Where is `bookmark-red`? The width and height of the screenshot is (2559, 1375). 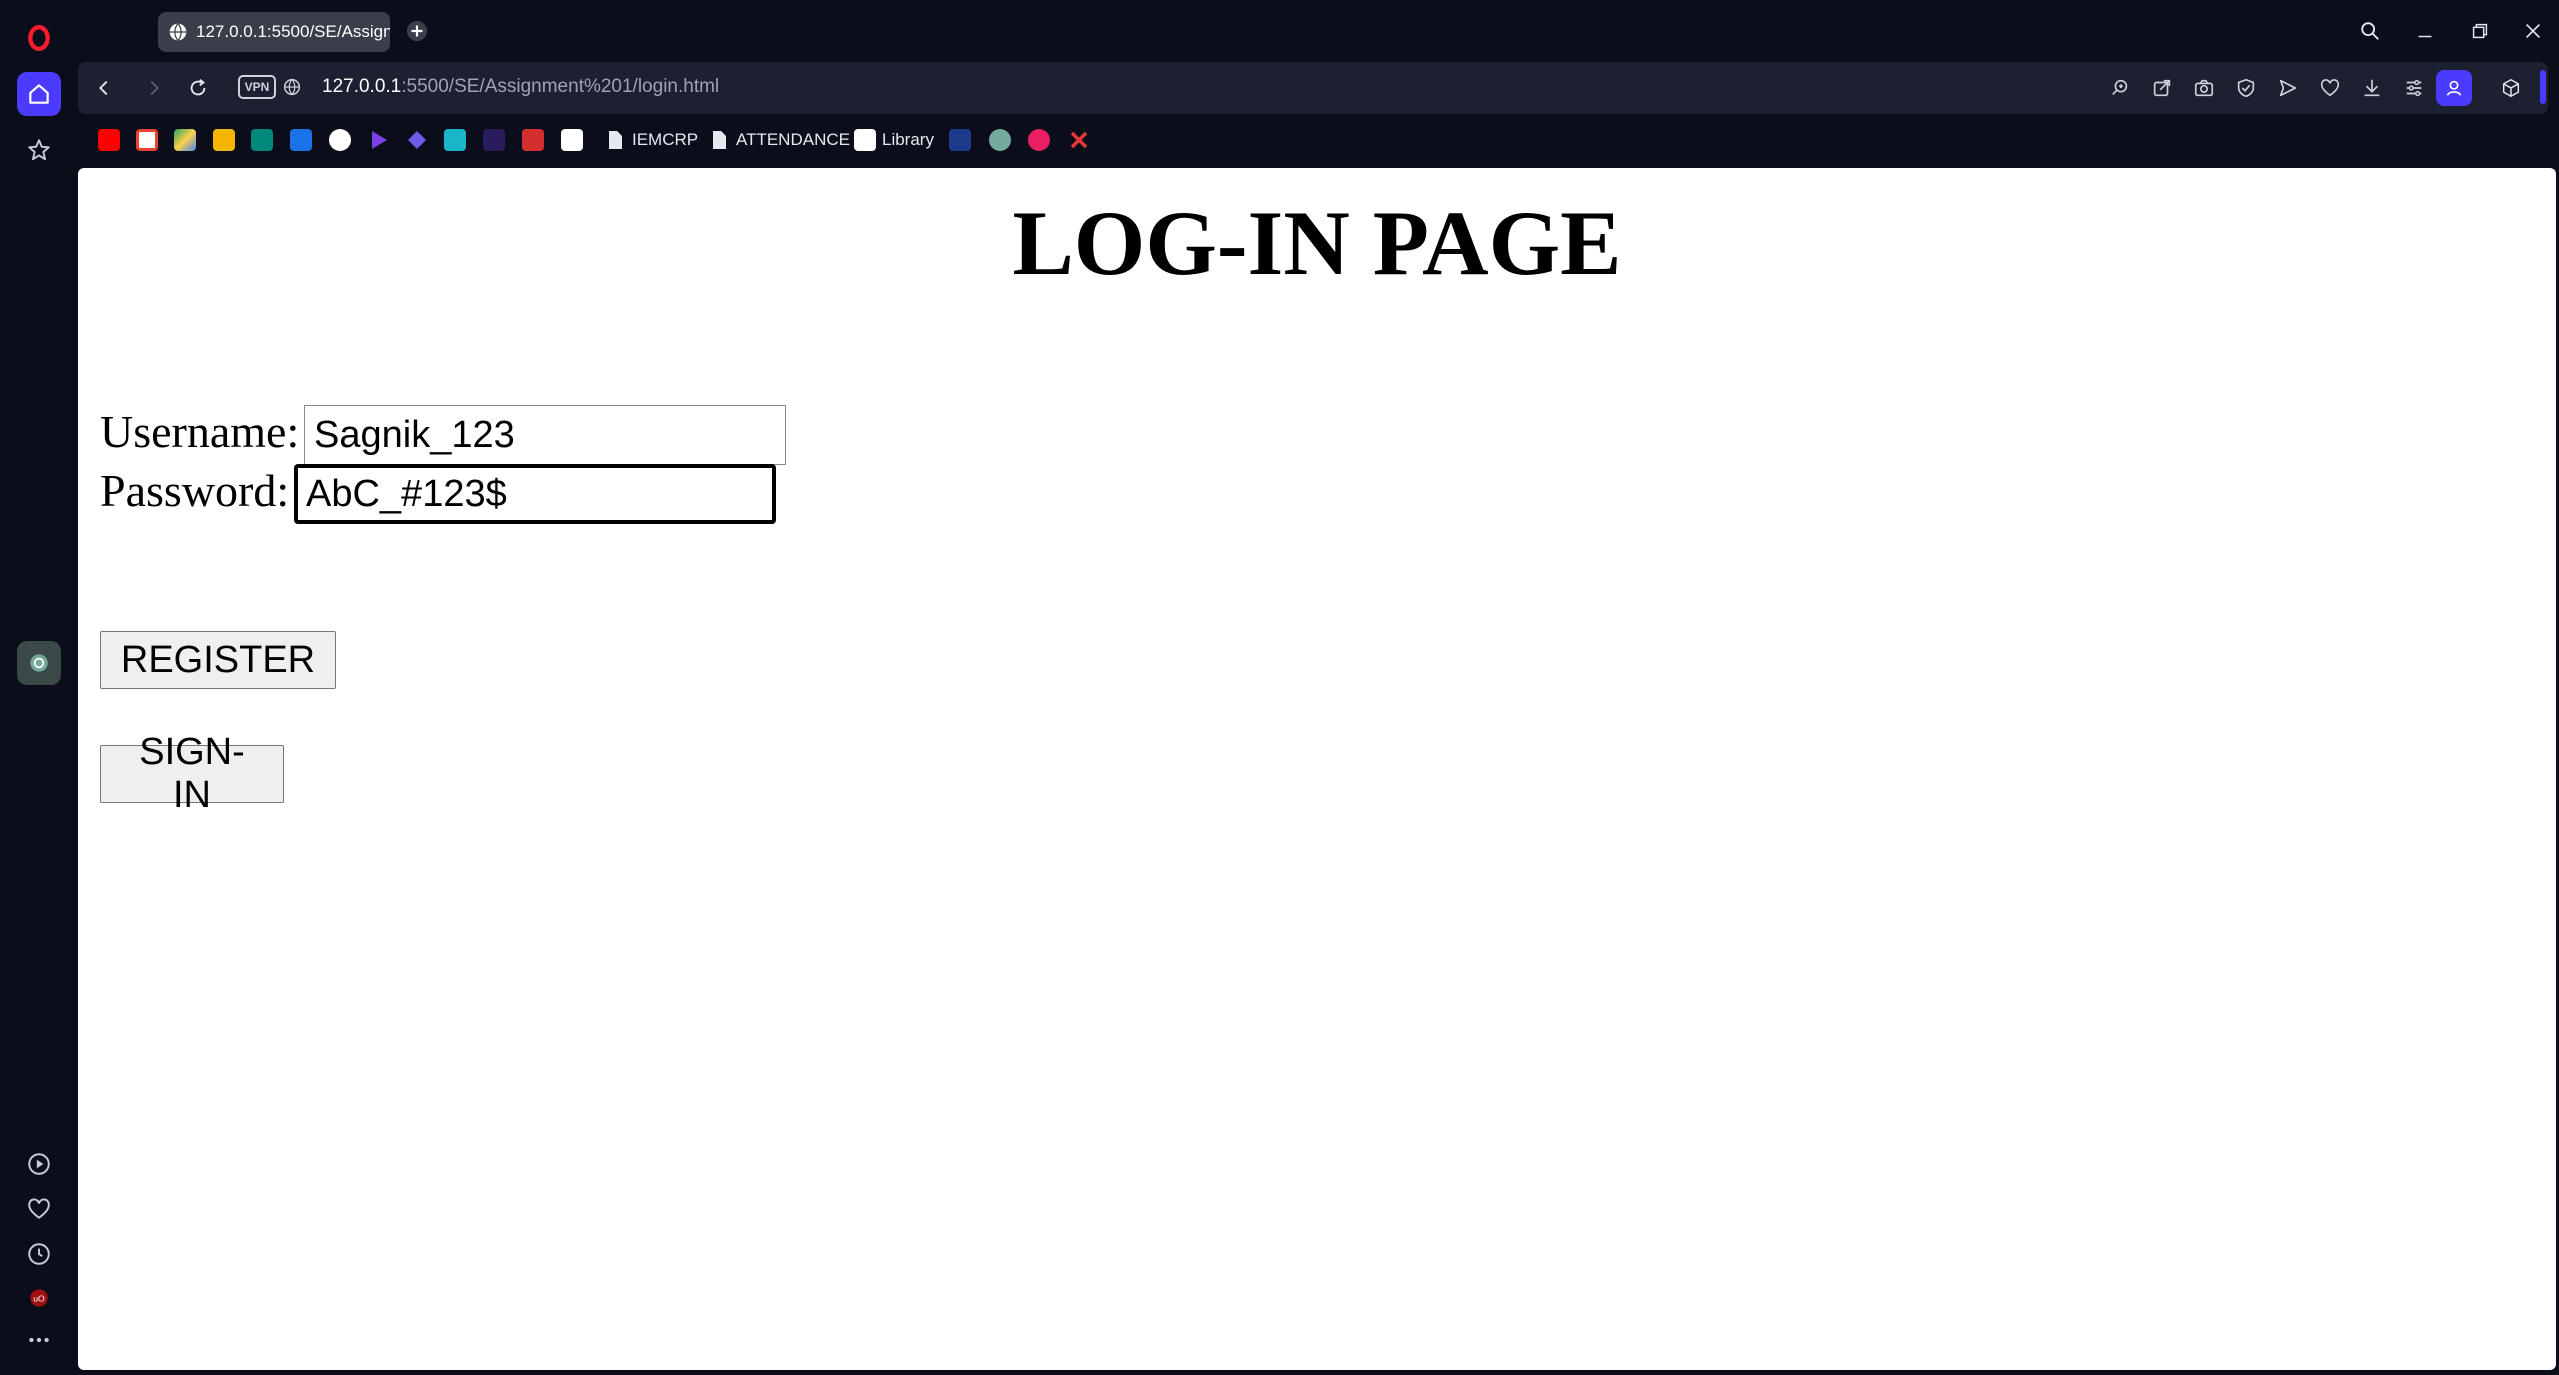 bookmark-red is located at coordinates (533, 140).